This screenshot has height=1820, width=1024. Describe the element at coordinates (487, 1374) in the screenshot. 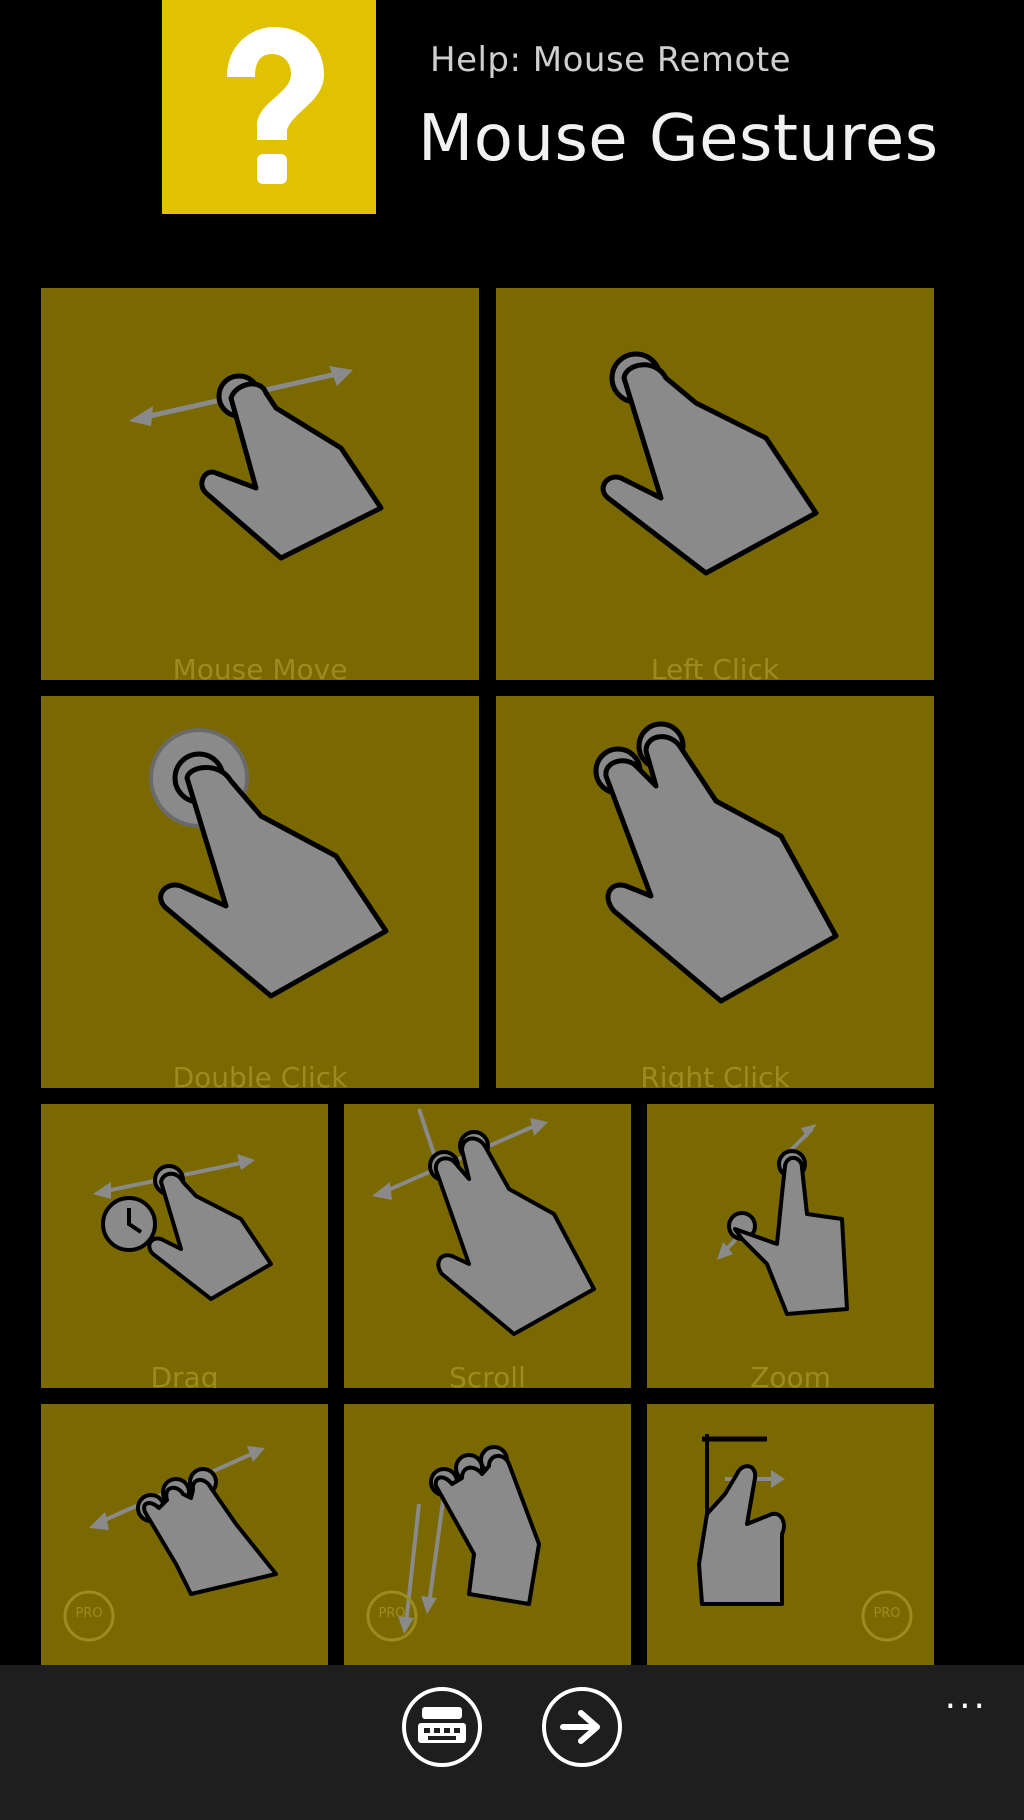

I see `tile-label: Scroll` at that location.